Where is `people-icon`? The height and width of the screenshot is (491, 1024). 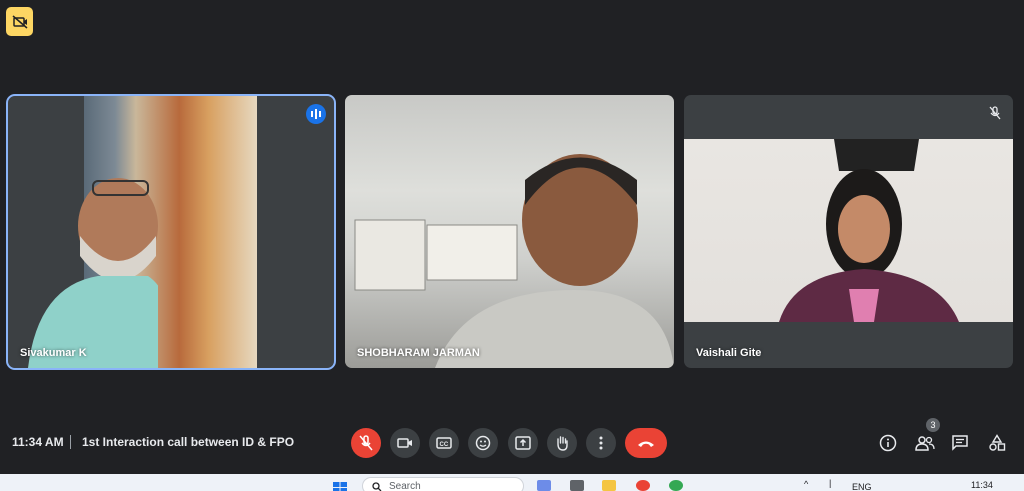 people-icon is located at coordinates (925, 443).